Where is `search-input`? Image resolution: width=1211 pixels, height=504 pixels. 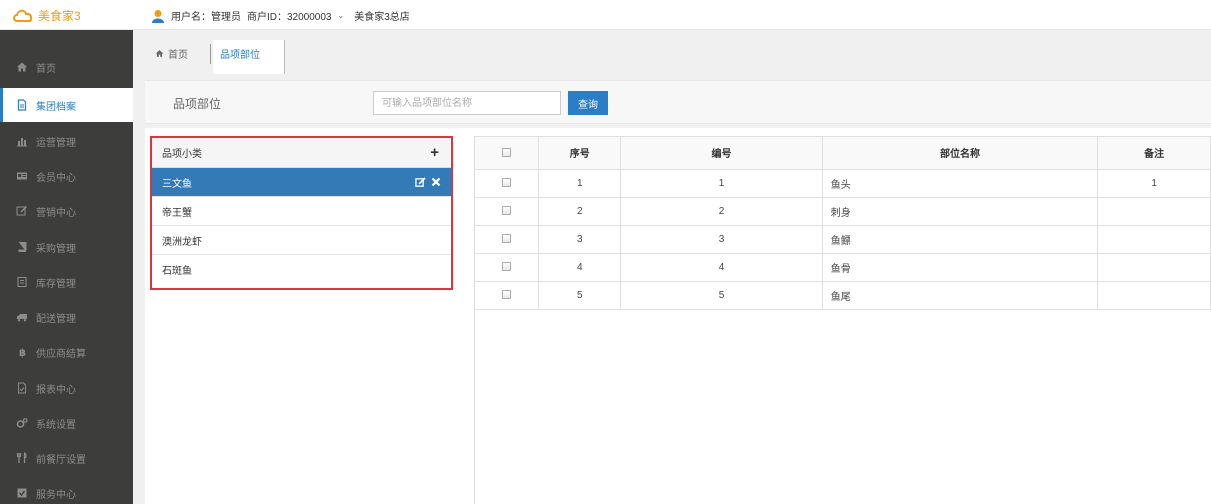
search-input is located at coordinates (467, 103).